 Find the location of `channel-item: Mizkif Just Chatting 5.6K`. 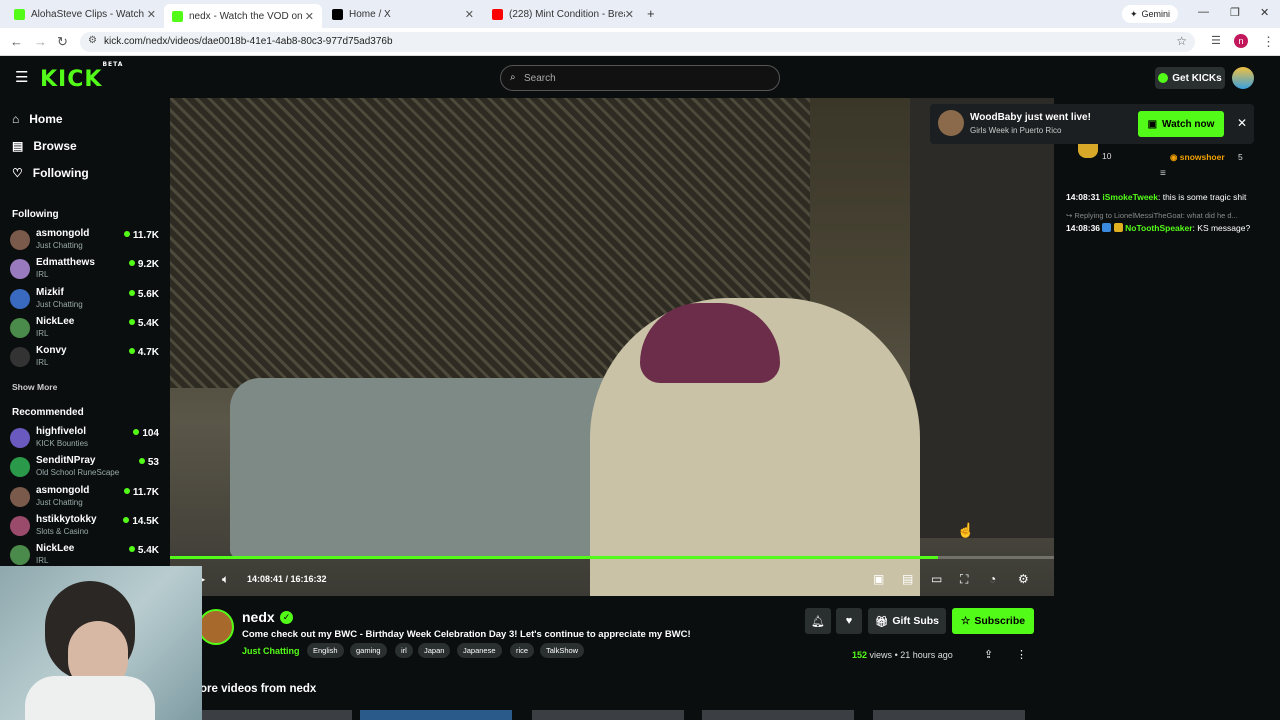

channel-item: Mizkif Just Chatting 5.6K is located at coordinates (86, 299).